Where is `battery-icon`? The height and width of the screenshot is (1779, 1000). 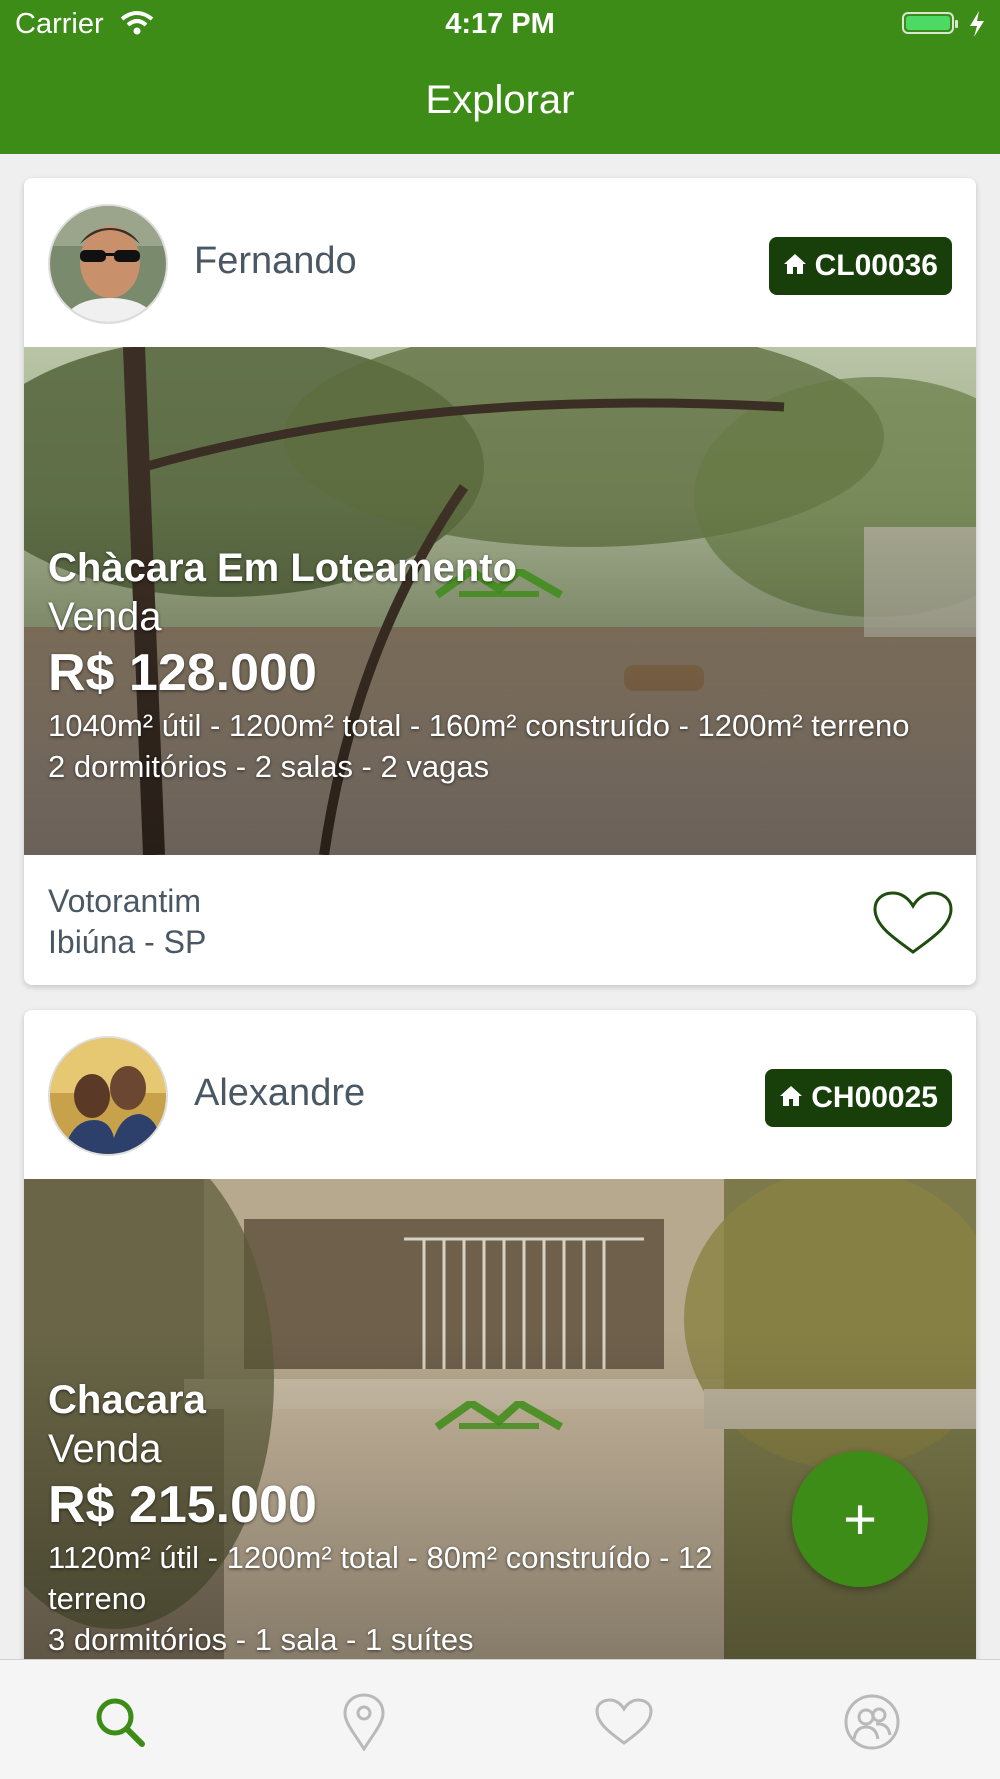 battery-icon is located at coordinates (930, 23).